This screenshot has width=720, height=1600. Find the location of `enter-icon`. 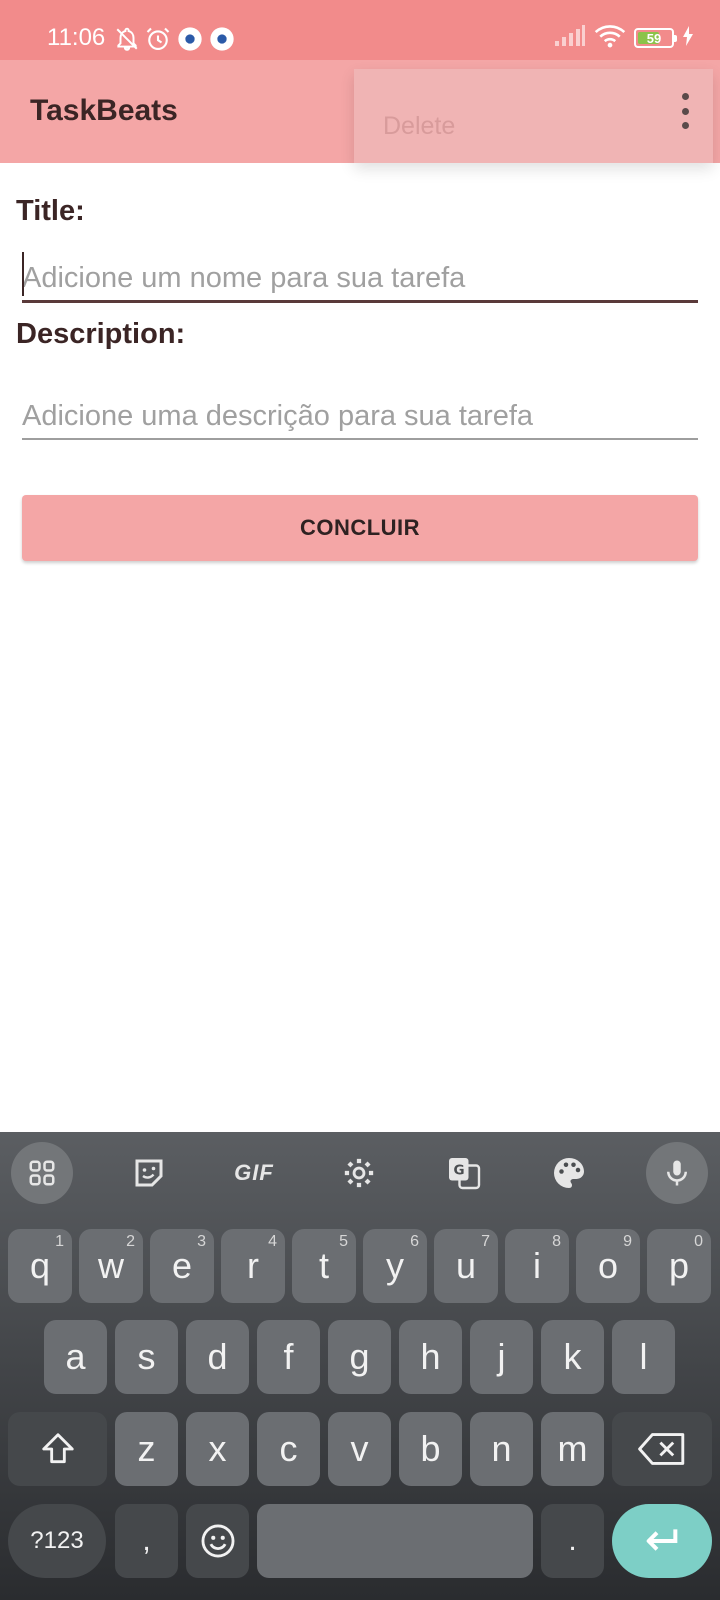

enter-icon is located at coordinates (662, 1540).